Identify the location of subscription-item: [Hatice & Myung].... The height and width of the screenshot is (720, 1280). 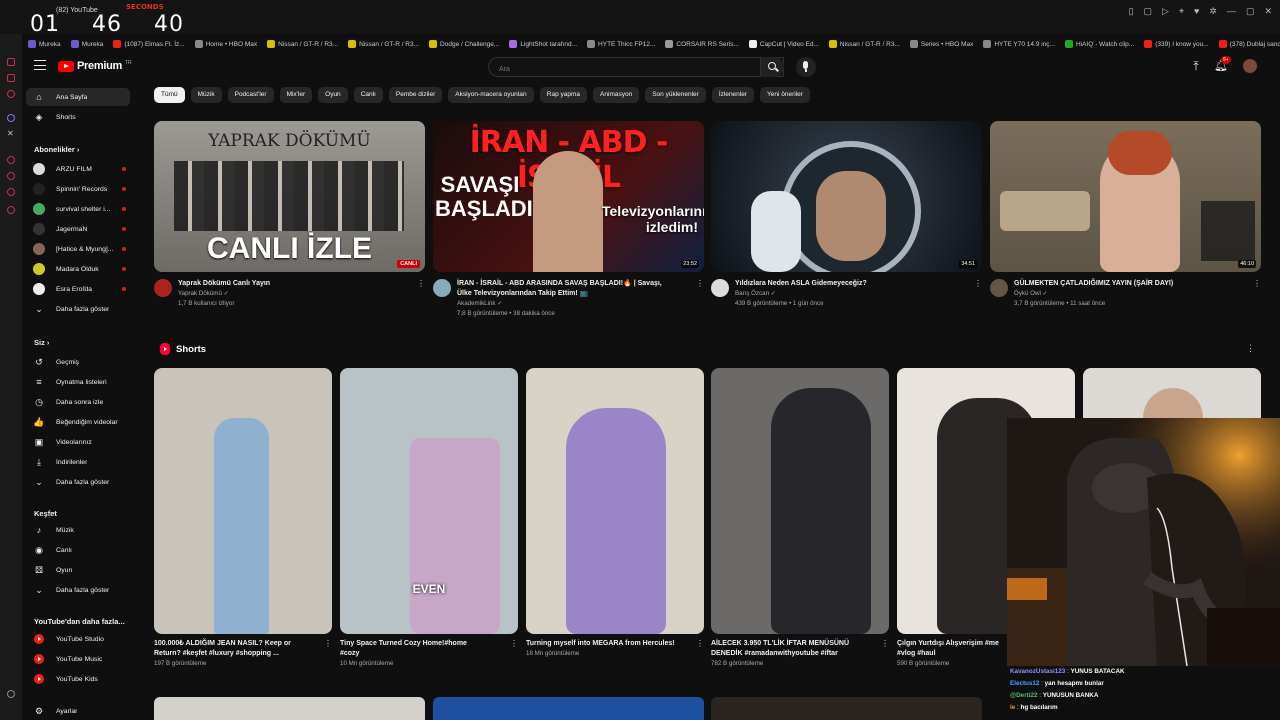
(78, 249).